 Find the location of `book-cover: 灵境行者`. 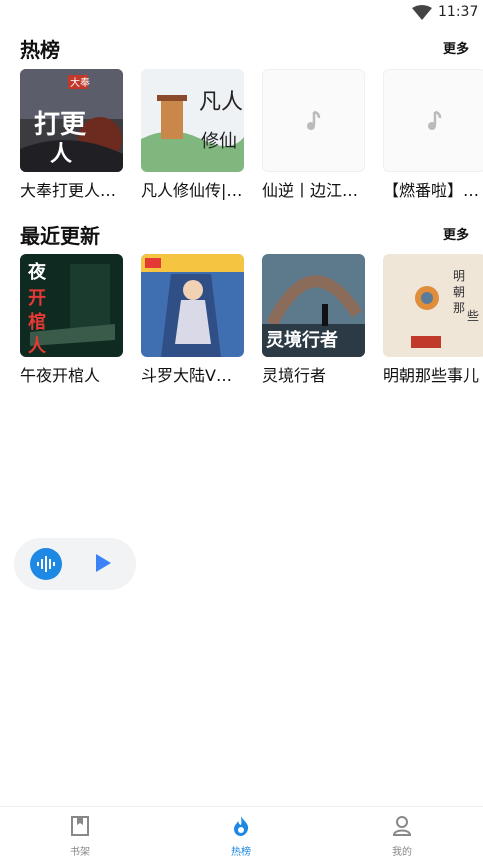

book-cover: 灵境行者 is located at coordinates (313, 305).